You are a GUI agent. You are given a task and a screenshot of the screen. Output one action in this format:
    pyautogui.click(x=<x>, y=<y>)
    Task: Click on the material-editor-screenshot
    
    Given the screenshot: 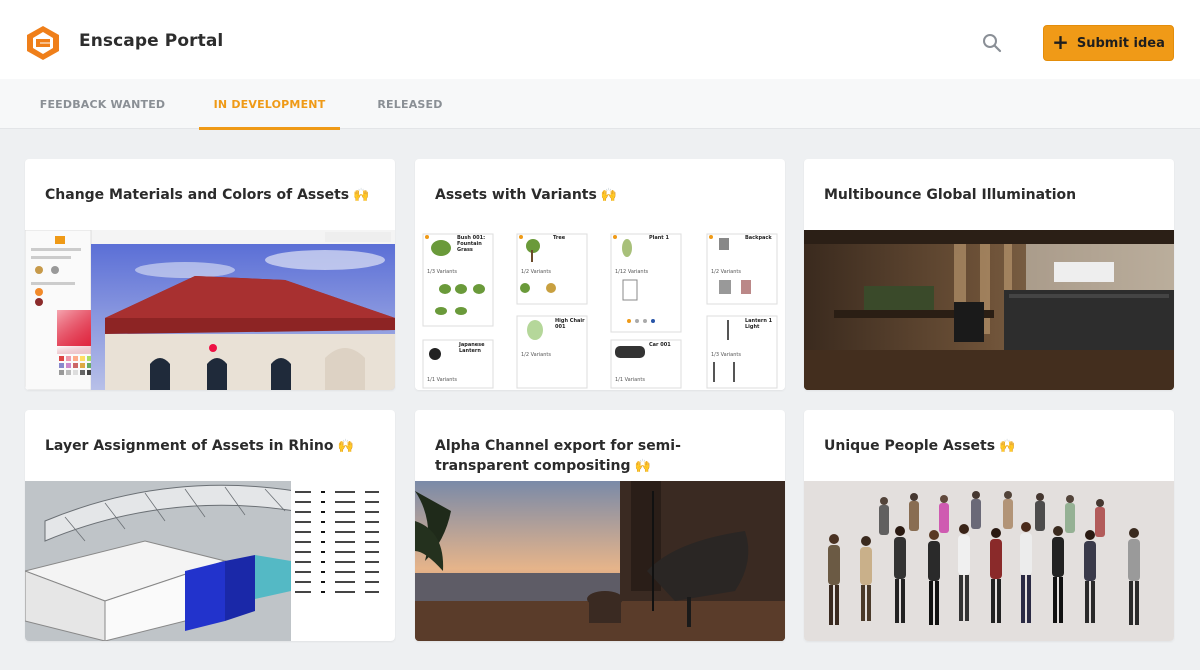 What is the action you would take?
    pyautogui.click(x=210, y=310)
    